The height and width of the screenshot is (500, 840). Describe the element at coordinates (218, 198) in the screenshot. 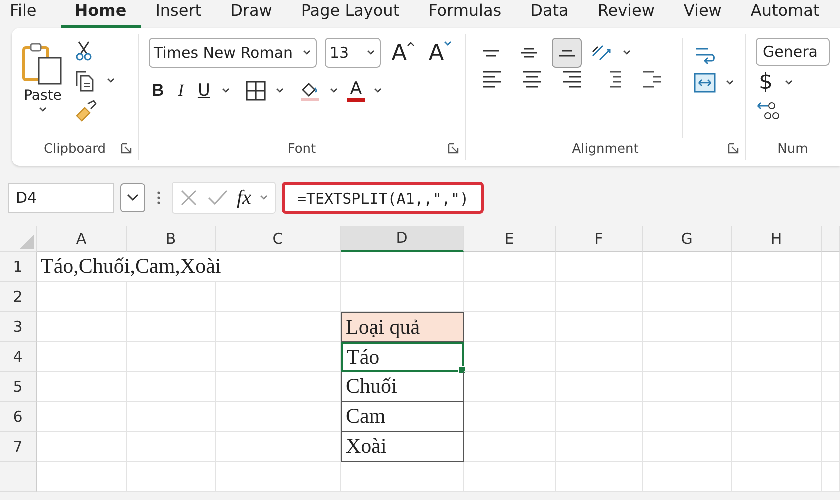

I see `check-icon` at that location.